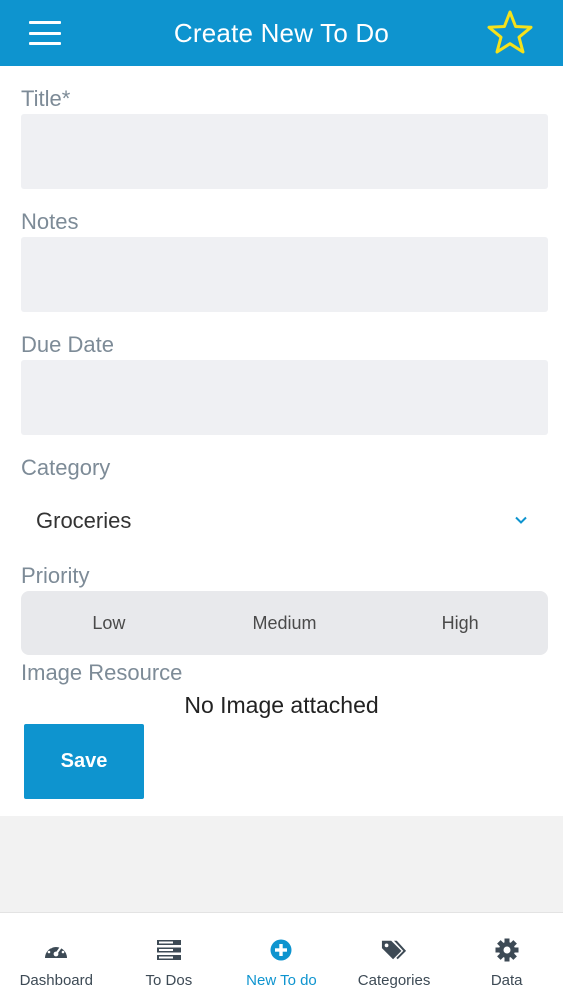  What do you see at coordinates (67, 344) in the screenshot?
I see `due-date-label: Due Date` at bounding box center [67, 344].